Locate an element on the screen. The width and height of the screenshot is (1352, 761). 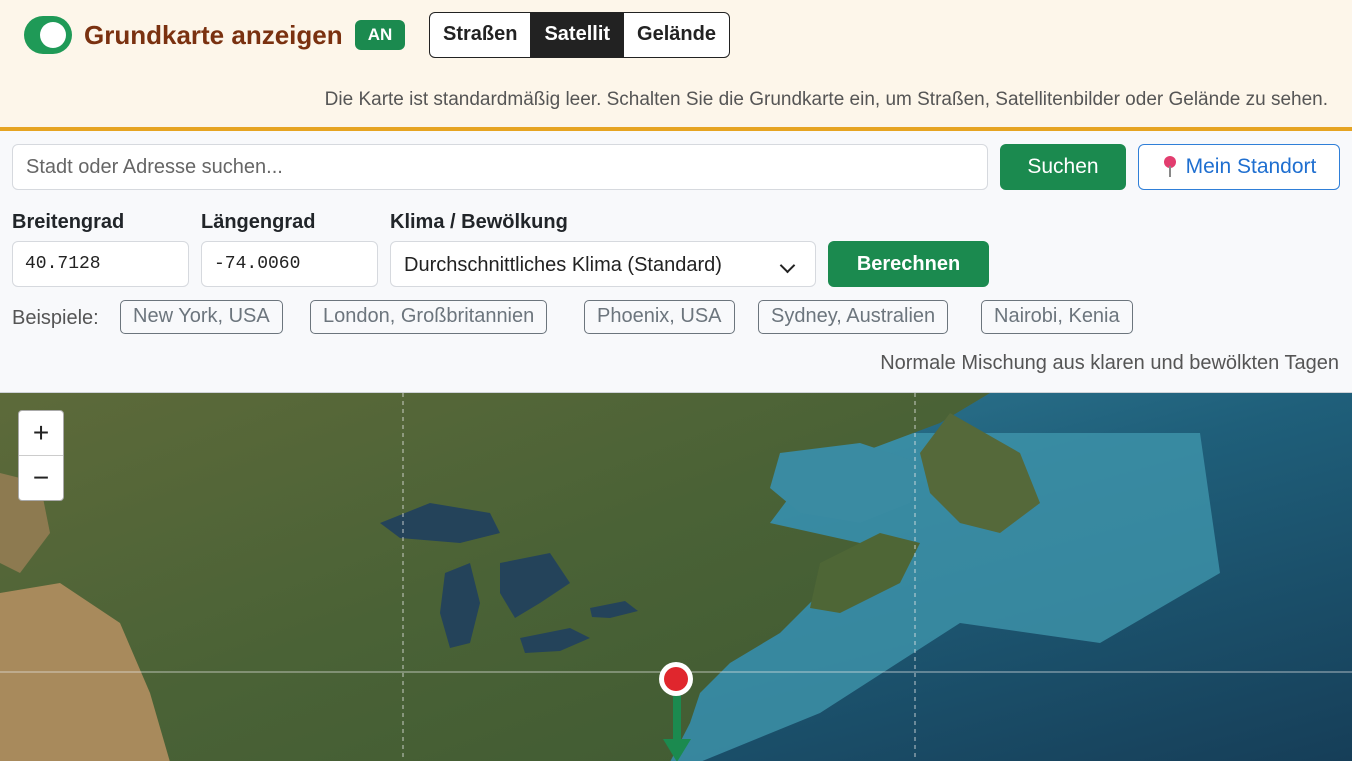
basemap-option-satellit: Satellit is located at coordinates (578, 35).